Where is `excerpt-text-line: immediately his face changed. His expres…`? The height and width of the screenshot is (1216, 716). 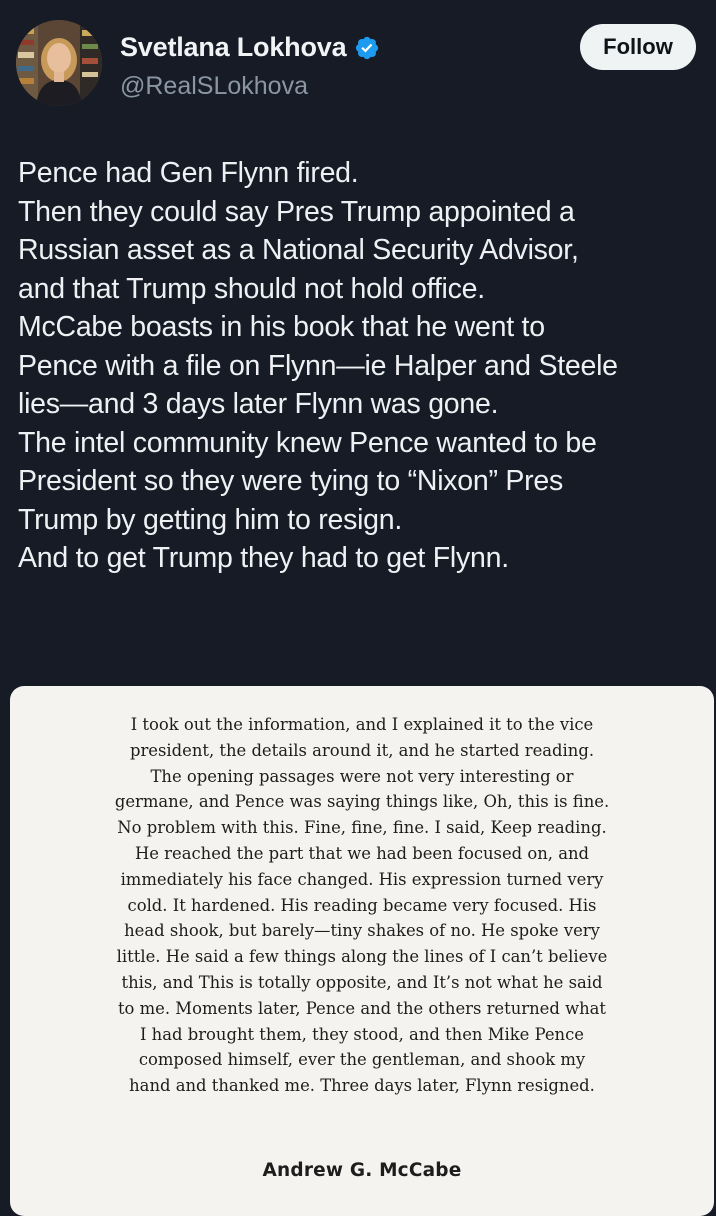
excerpt-text-line: immediately his face changed. His expres… is located at coordinates (362, 879).